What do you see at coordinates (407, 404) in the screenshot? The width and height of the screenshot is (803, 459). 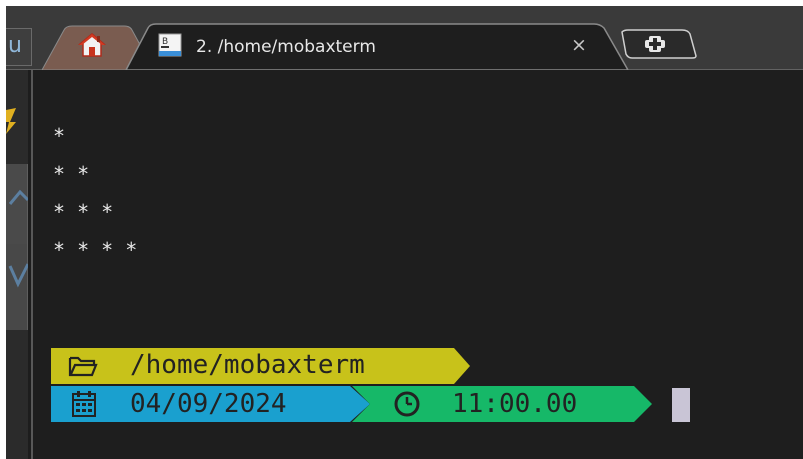 I see `clock-icon` at bounding box center [407, 404].